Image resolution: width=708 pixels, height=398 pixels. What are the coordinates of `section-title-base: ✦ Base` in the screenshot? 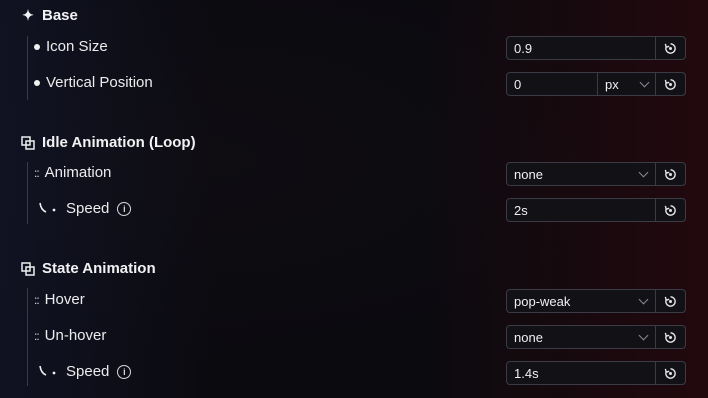 It's located at (49, 15).